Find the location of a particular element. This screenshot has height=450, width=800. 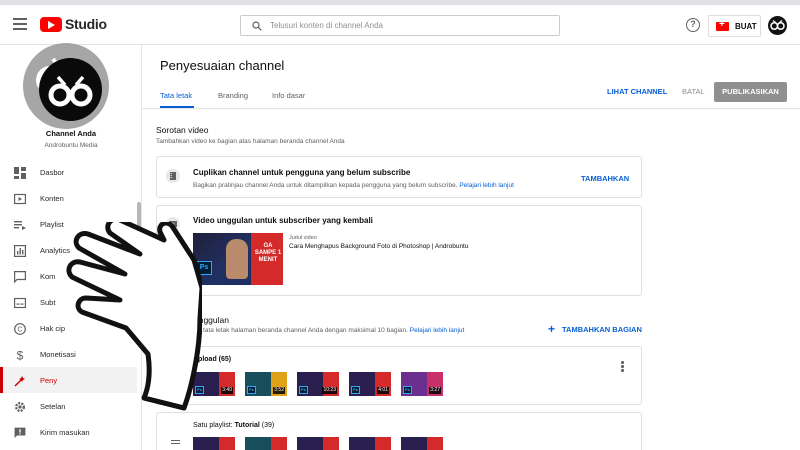

pointing-hand-illustration is located at coordinates (134, 316).